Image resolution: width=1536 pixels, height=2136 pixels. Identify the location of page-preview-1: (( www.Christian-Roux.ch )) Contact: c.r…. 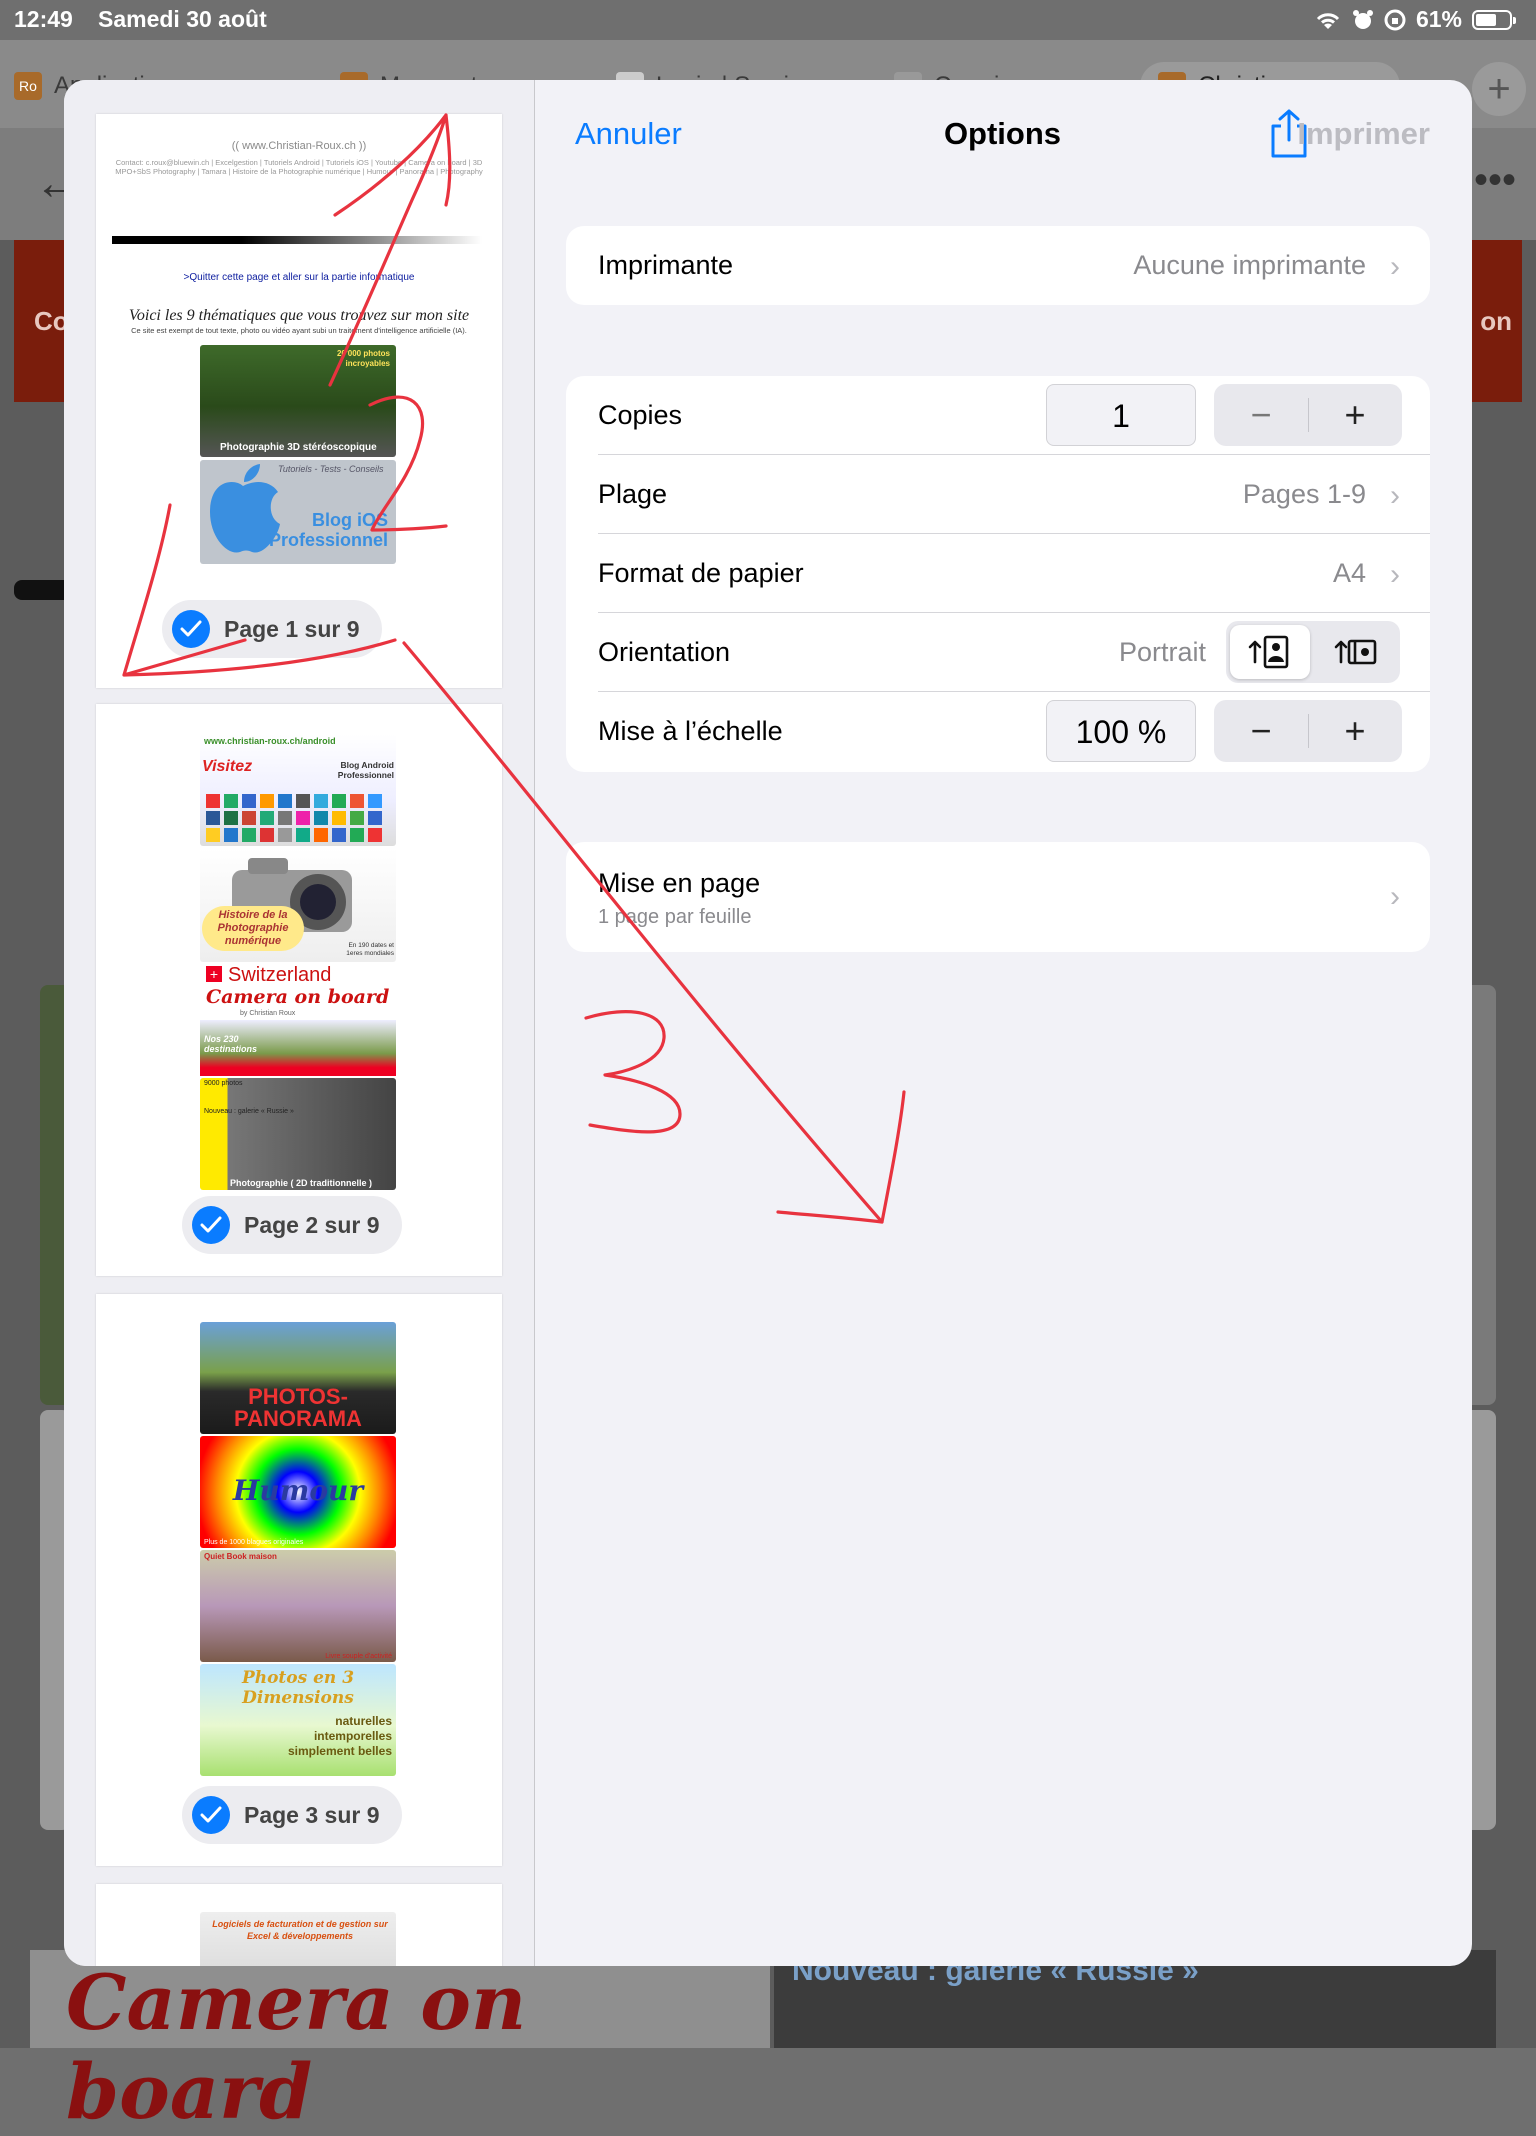
(299, 401).